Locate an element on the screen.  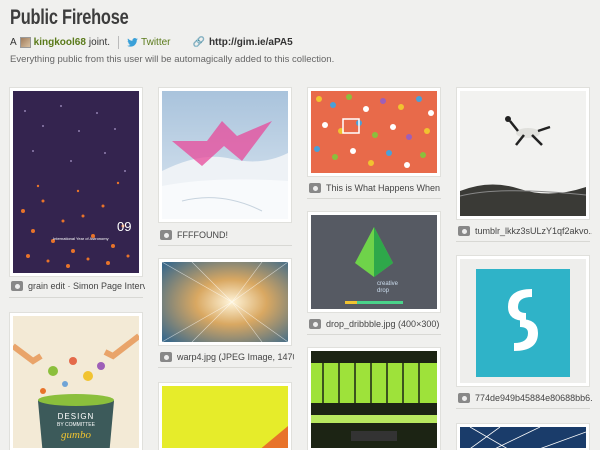
thumbnail-gumbo: DESIGN BY COMMITTEE gumbo is located at coordinates (76, 382).